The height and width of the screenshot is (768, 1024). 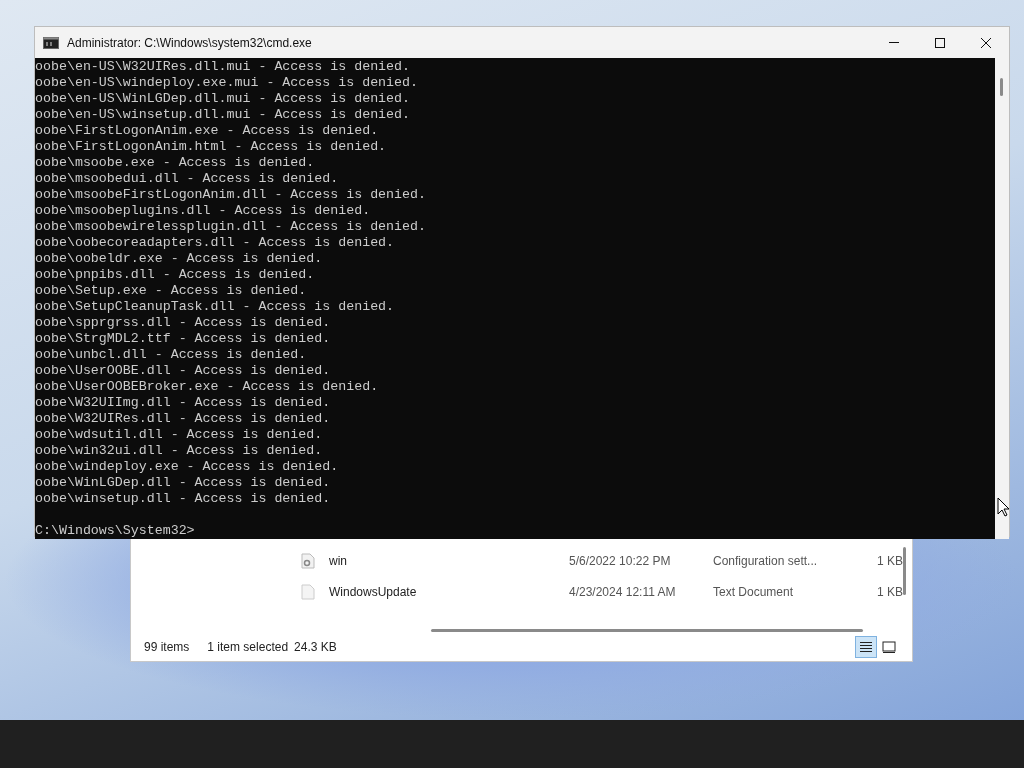 What do you see at coordinates (623, 591) in the screenshot?
I see `file-date: 4/23/2024 12:11 AM` at bounding box center [623, 591].